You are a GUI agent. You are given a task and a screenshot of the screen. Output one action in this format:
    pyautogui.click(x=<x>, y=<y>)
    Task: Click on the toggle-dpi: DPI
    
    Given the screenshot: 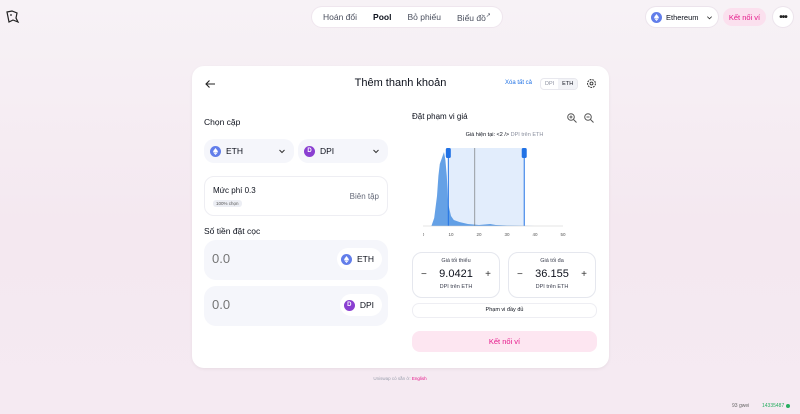 What is the action you would take?
    pyautogui.click(x=549, y=84)
    